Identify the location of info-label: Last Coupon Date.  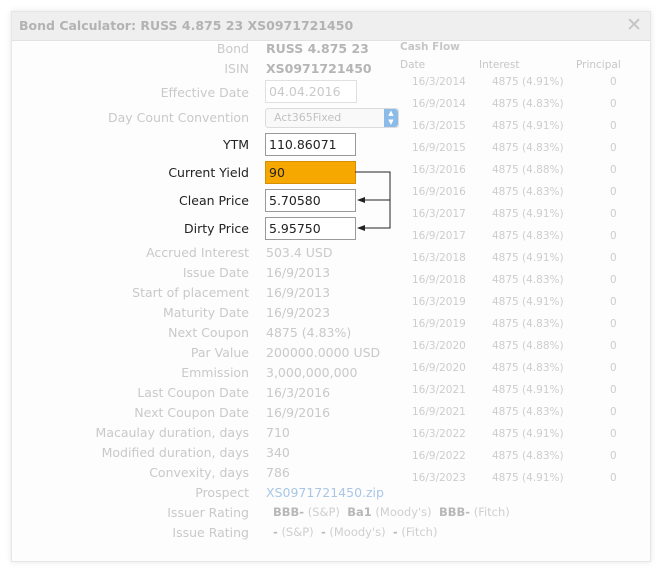
(193, 392).